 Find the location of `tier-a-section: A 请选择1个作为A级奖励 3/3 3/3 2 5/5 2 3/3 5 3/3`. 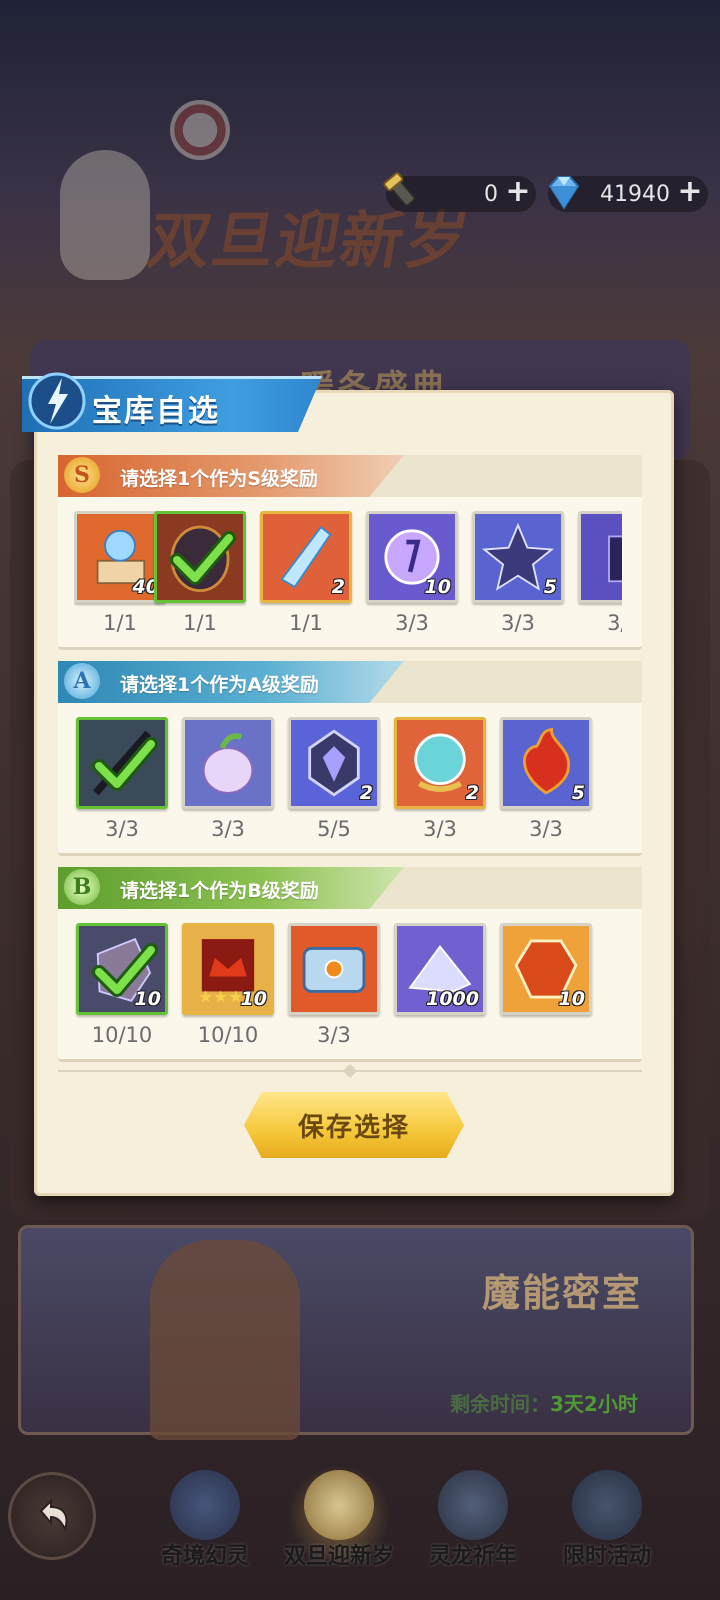

tier-a-section: A 请选择1个作为A级奖励 3/3 3/3 2 5/5 2 3/3 5 3/3 is located at coordinates (350, 758).